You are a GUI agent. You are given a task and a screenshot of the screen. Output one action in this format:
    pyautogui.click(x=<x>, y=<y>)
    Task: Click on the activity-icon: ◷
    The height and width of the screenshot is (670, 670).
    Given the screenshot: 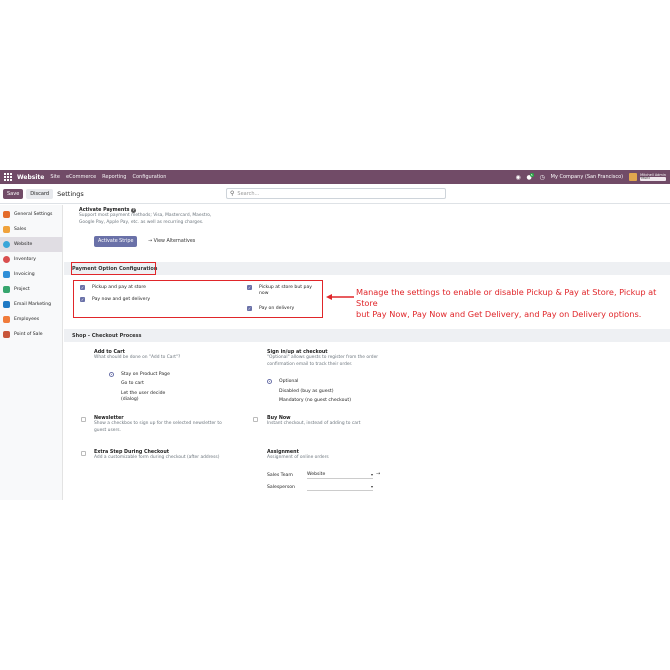 What is the action you would take?
    pyautogui.click(x=542, y=177)
    